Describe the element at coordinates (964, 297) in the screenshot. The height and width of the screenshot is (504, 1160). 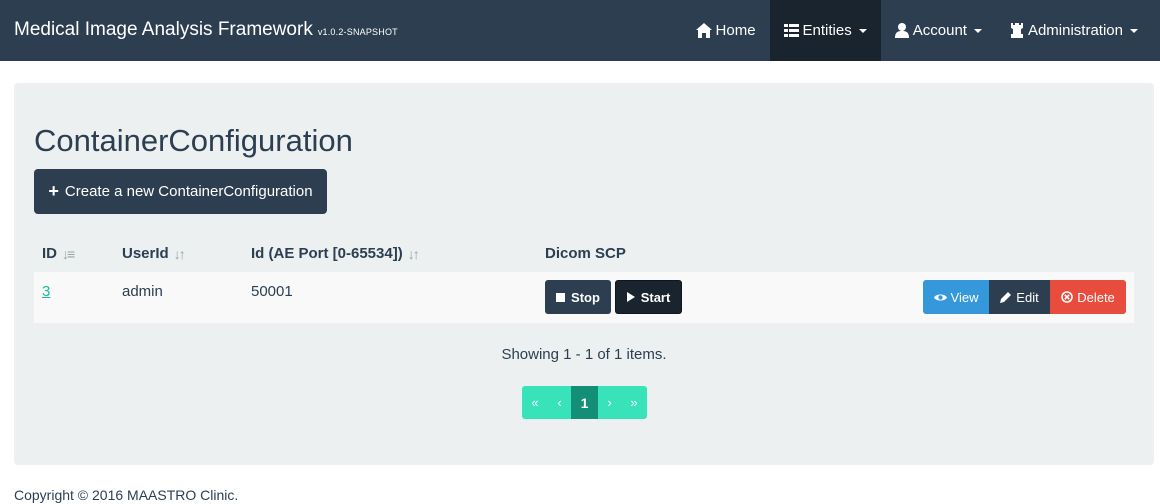
I see `view-button-label: View` at that location.